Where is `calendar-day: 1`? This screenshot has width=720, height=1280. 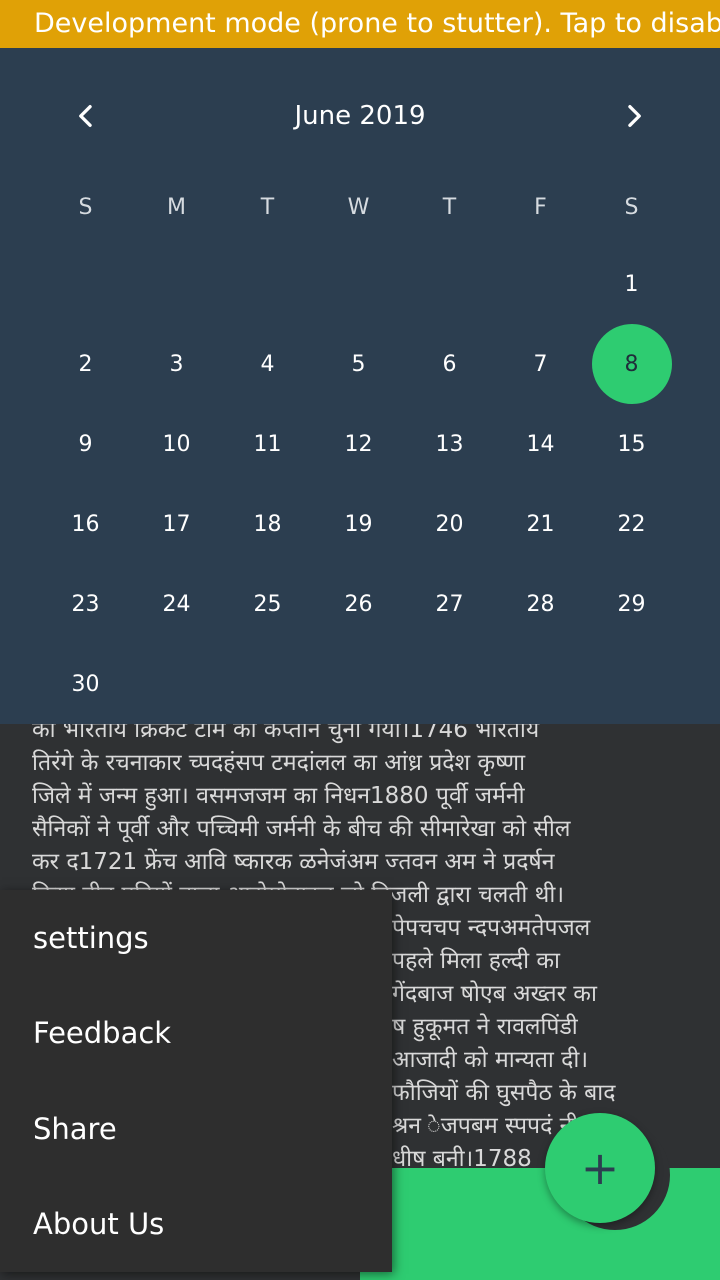
calendar-day: 1 is located at coordinates (631, 284).